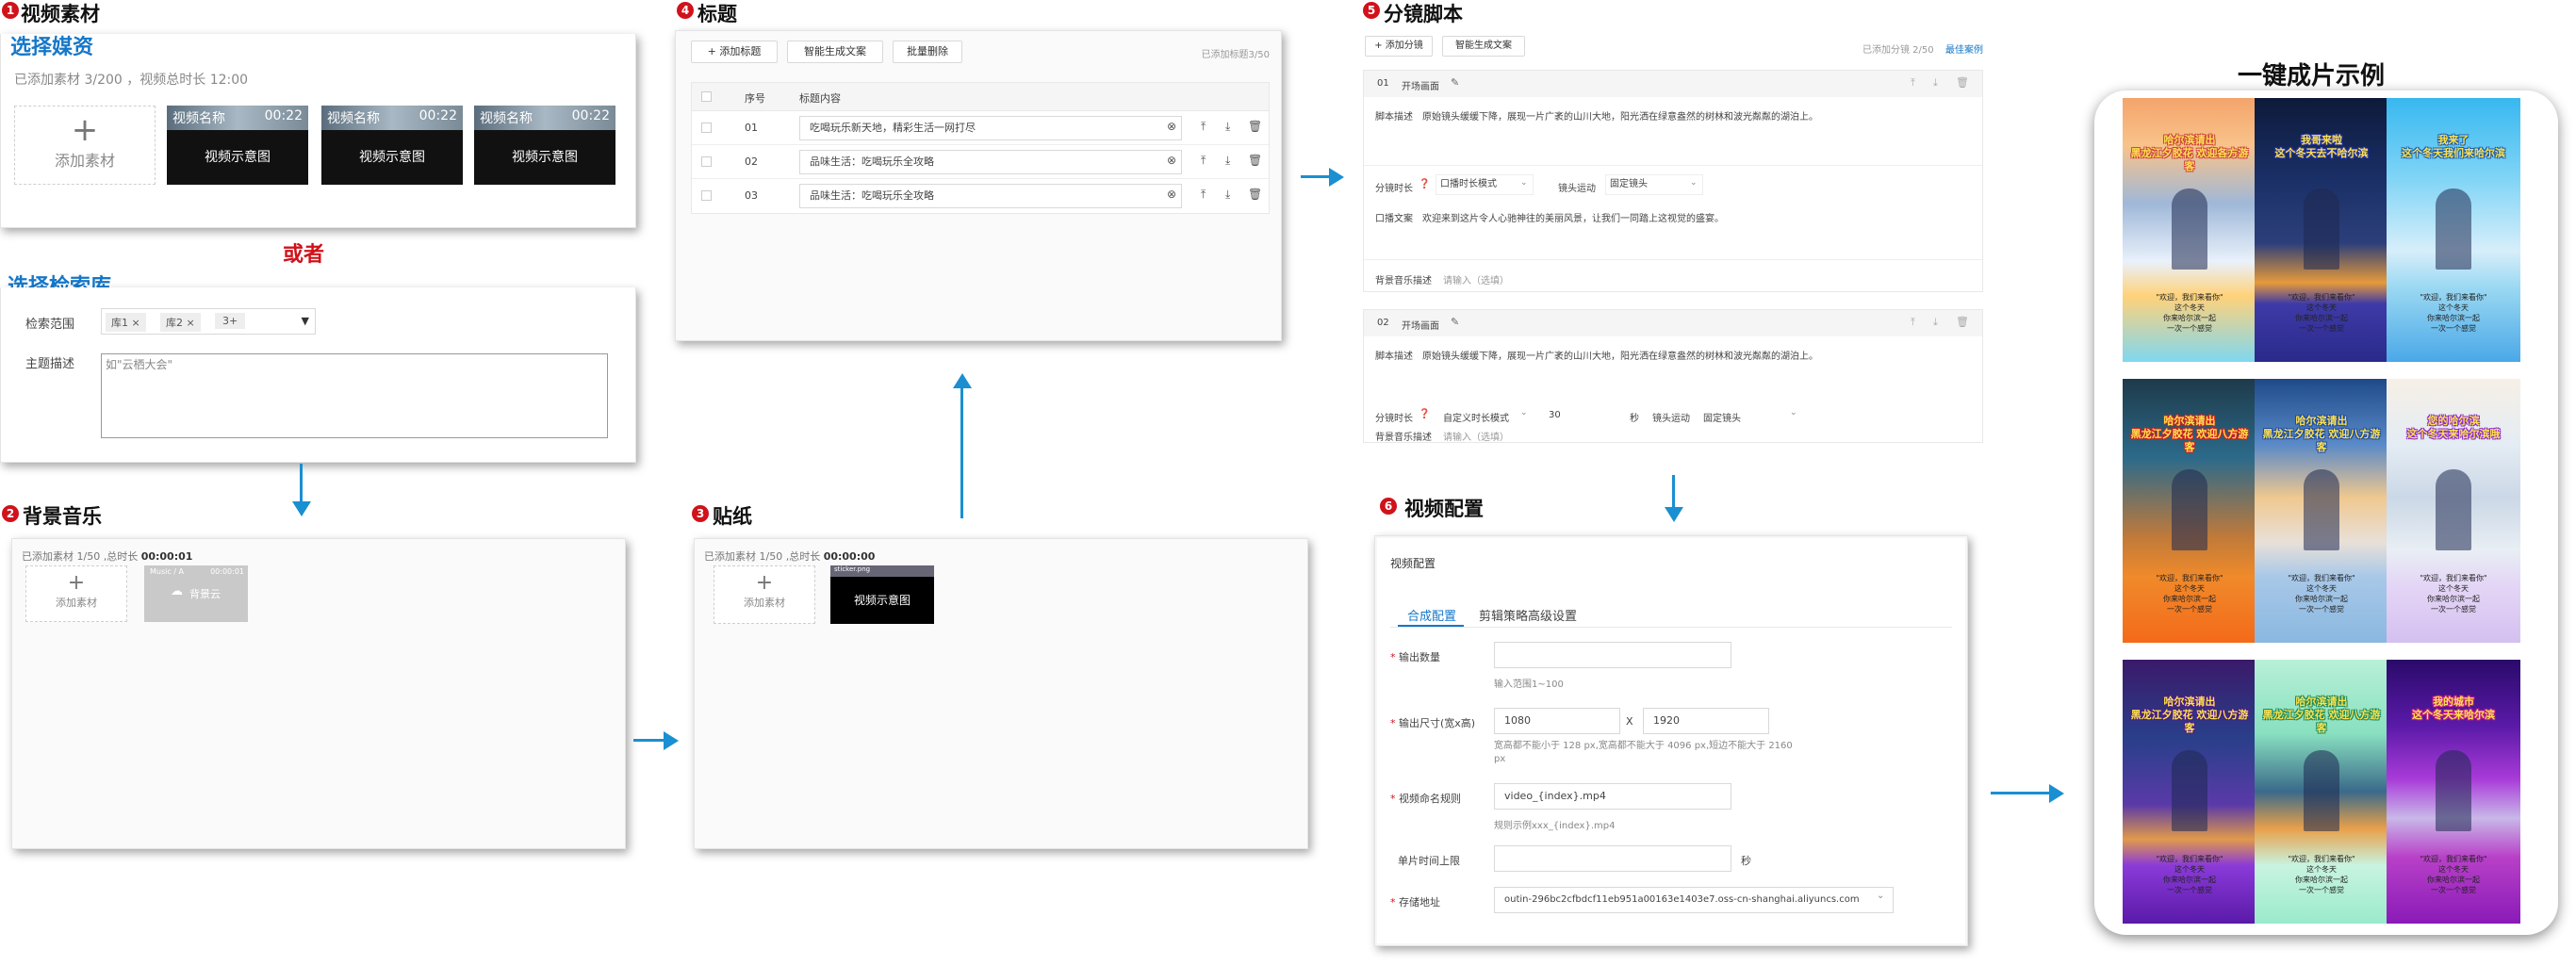 Image resolution: width=2576 pixels, height=966 pixels. Describe the element at coordinates (1573, 217) in the screenshot. I see `voice-text: 欢迎来到这片令人心驰神往的美丽风景，让我们一同踏上这视觉的盛宴。` at that location.